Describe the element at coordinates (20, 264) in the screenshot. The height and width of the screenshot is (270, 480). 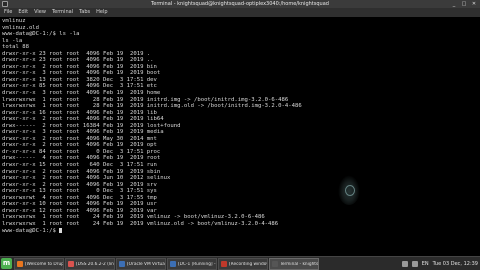
I see `firefox-icon` at that location.